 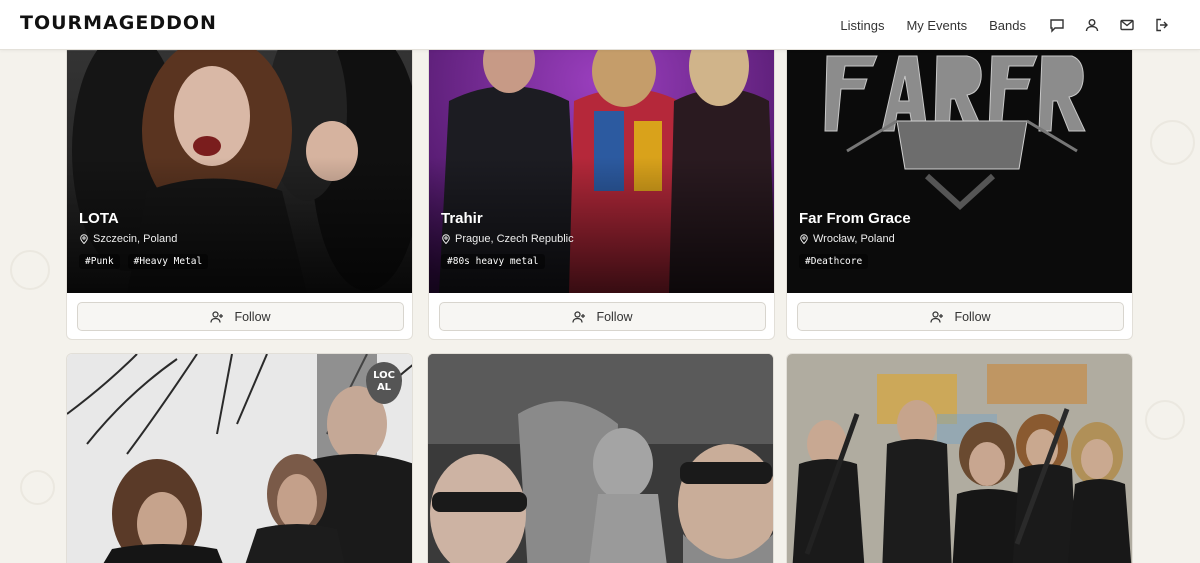 I want to click on mail-icon, so click(x=1127, y=25).